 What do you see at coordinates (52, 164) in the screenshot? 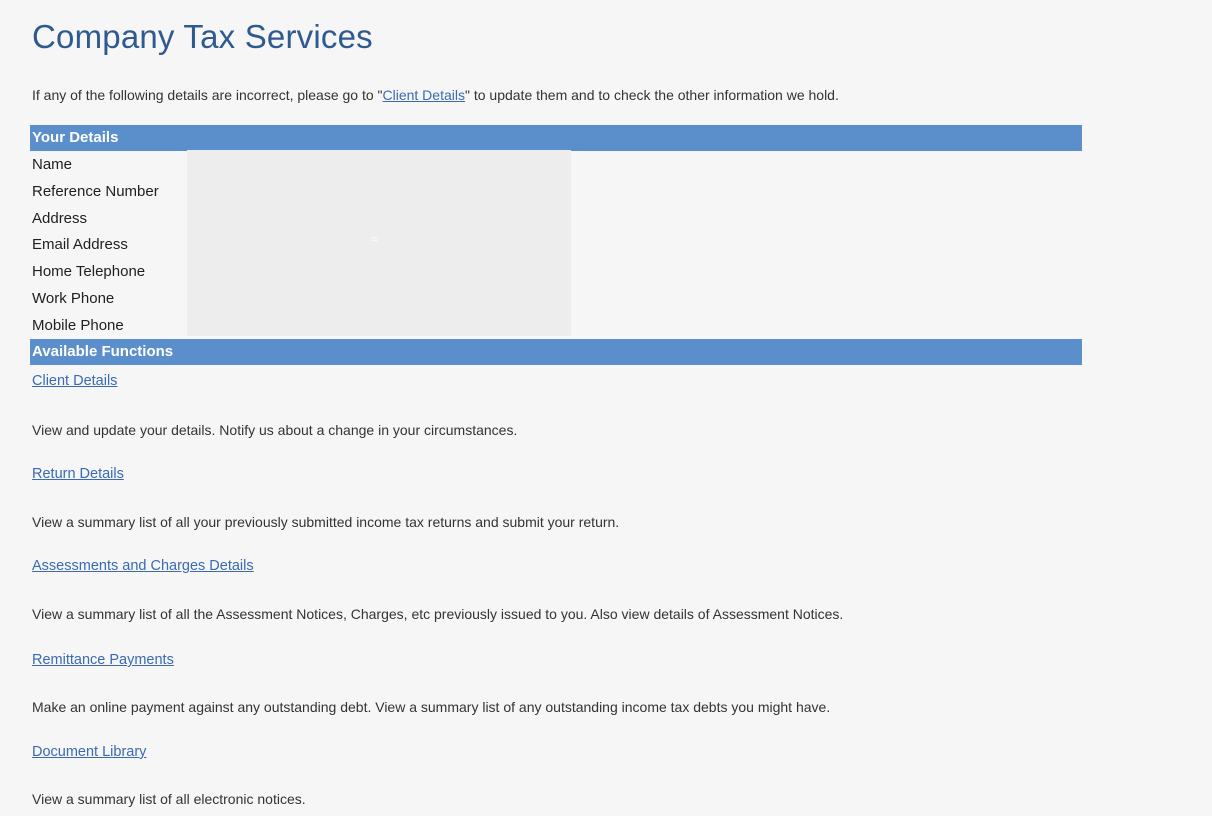
I see `detail-label-name: Name` at bounding box center [52, 164].